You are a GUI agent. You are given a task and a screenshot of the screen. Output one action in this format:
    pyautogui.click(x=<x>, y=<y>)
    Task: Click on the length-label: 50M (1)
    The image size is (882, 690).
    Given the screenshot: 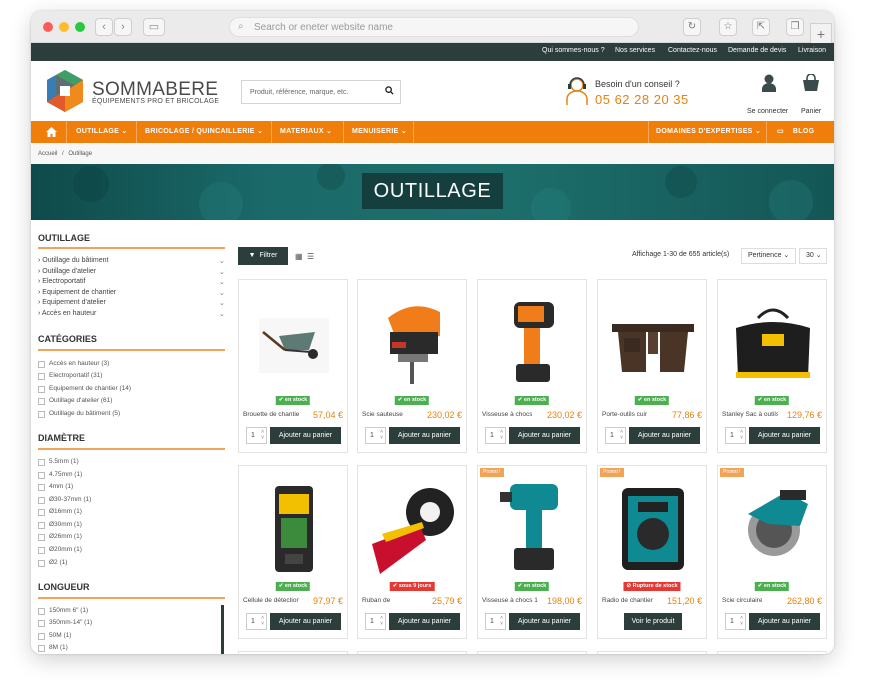 What is the action you would take?
    pyautogui.click(x=60, y=635)
    